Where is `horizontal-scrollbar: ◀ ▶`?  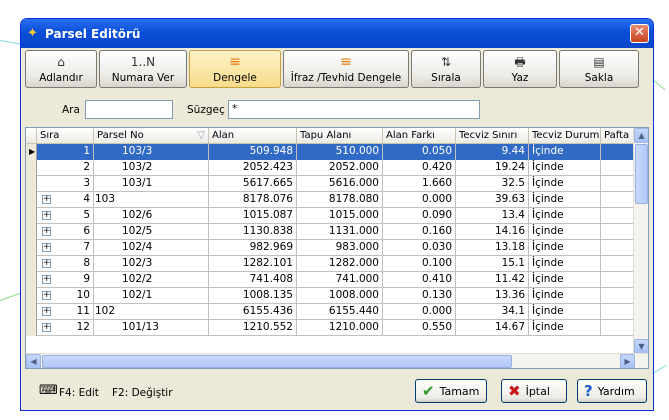
horizontal-scrollbar: ◀ ▶ is located at coordinates (337, 360).